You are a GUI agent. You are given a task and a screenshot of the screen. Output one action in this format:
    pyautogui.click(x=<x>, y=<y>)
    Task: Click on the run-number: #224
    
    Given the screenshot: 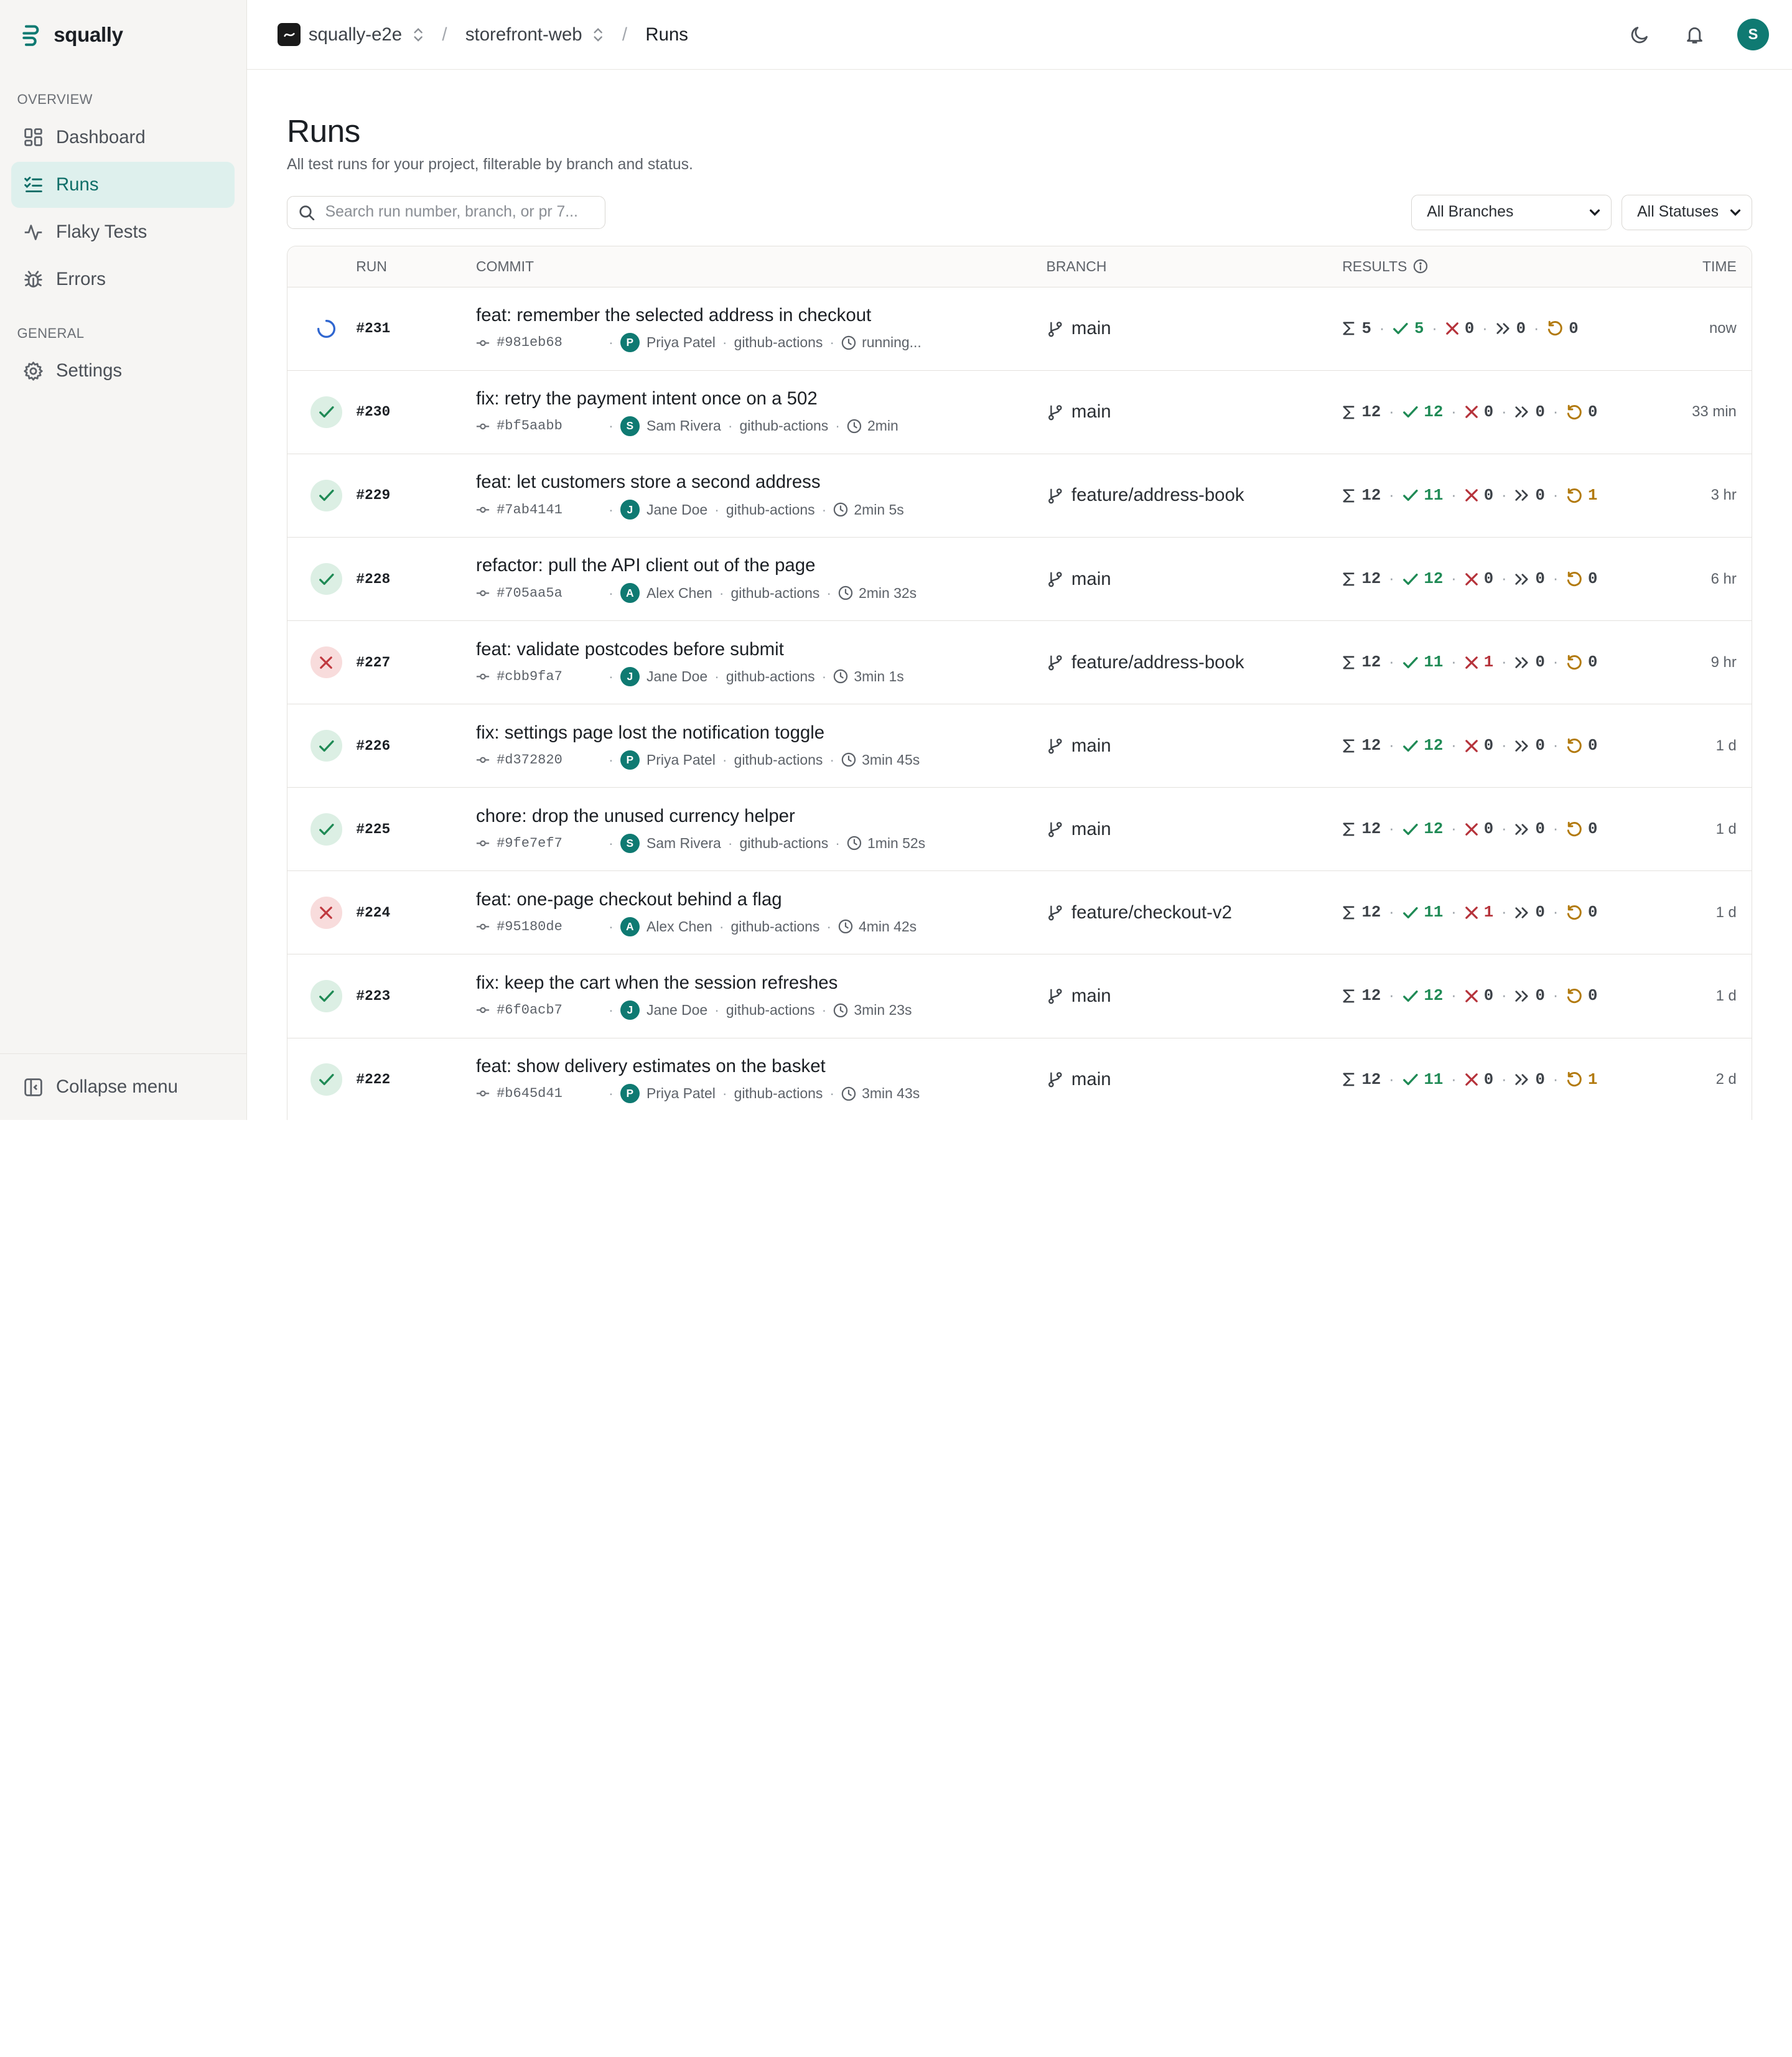 What is the action you would take?
    pyautogui.click(x=416, y=913)
    